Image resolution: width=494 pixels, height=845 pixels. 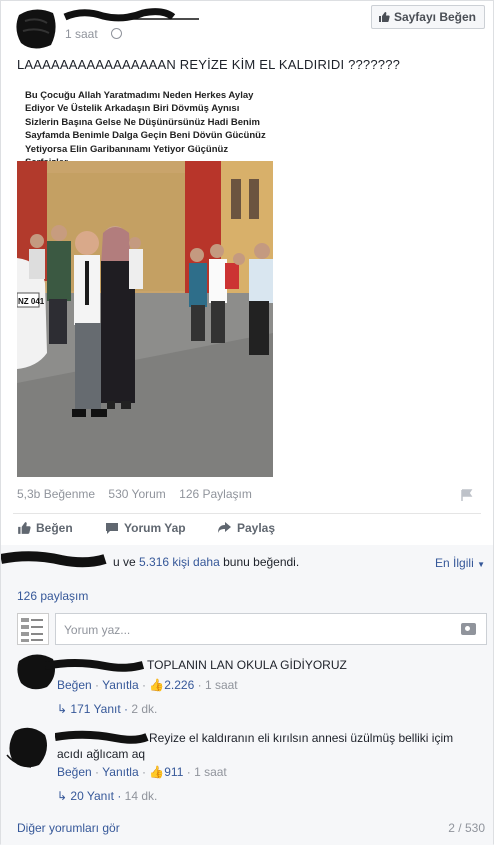 What do you see at coordinates (27, 747) in the screenshot?
I see `commenter-avatar-redacted` at bounding box center [27, 747].